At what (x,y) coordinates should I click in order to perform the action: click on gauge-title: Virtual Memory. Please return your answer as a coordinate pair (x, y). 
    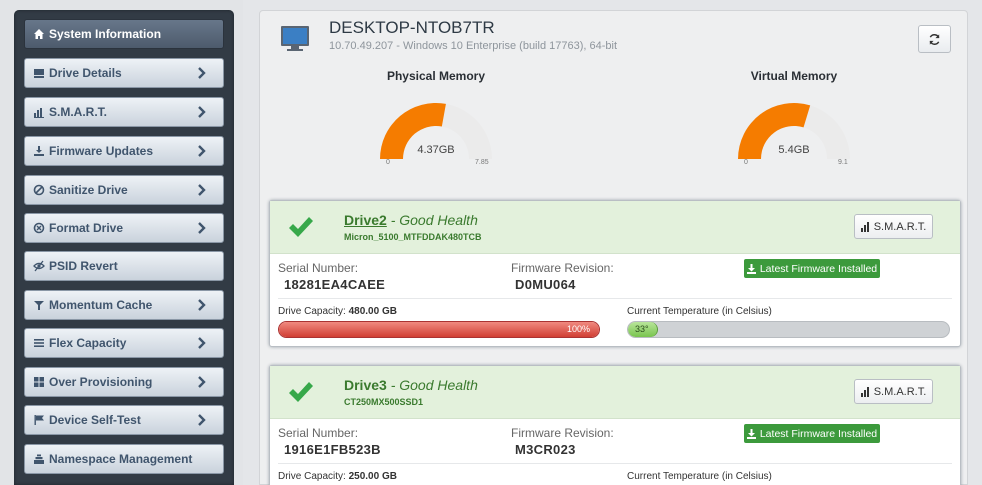
    Looking at the image, I should click on (794, 76).